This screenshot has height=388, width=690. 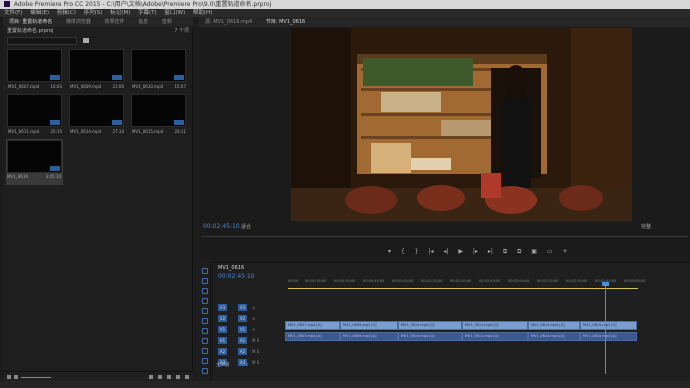 I want to click on menu-file: 文件(F), so click(x=13, y=13).